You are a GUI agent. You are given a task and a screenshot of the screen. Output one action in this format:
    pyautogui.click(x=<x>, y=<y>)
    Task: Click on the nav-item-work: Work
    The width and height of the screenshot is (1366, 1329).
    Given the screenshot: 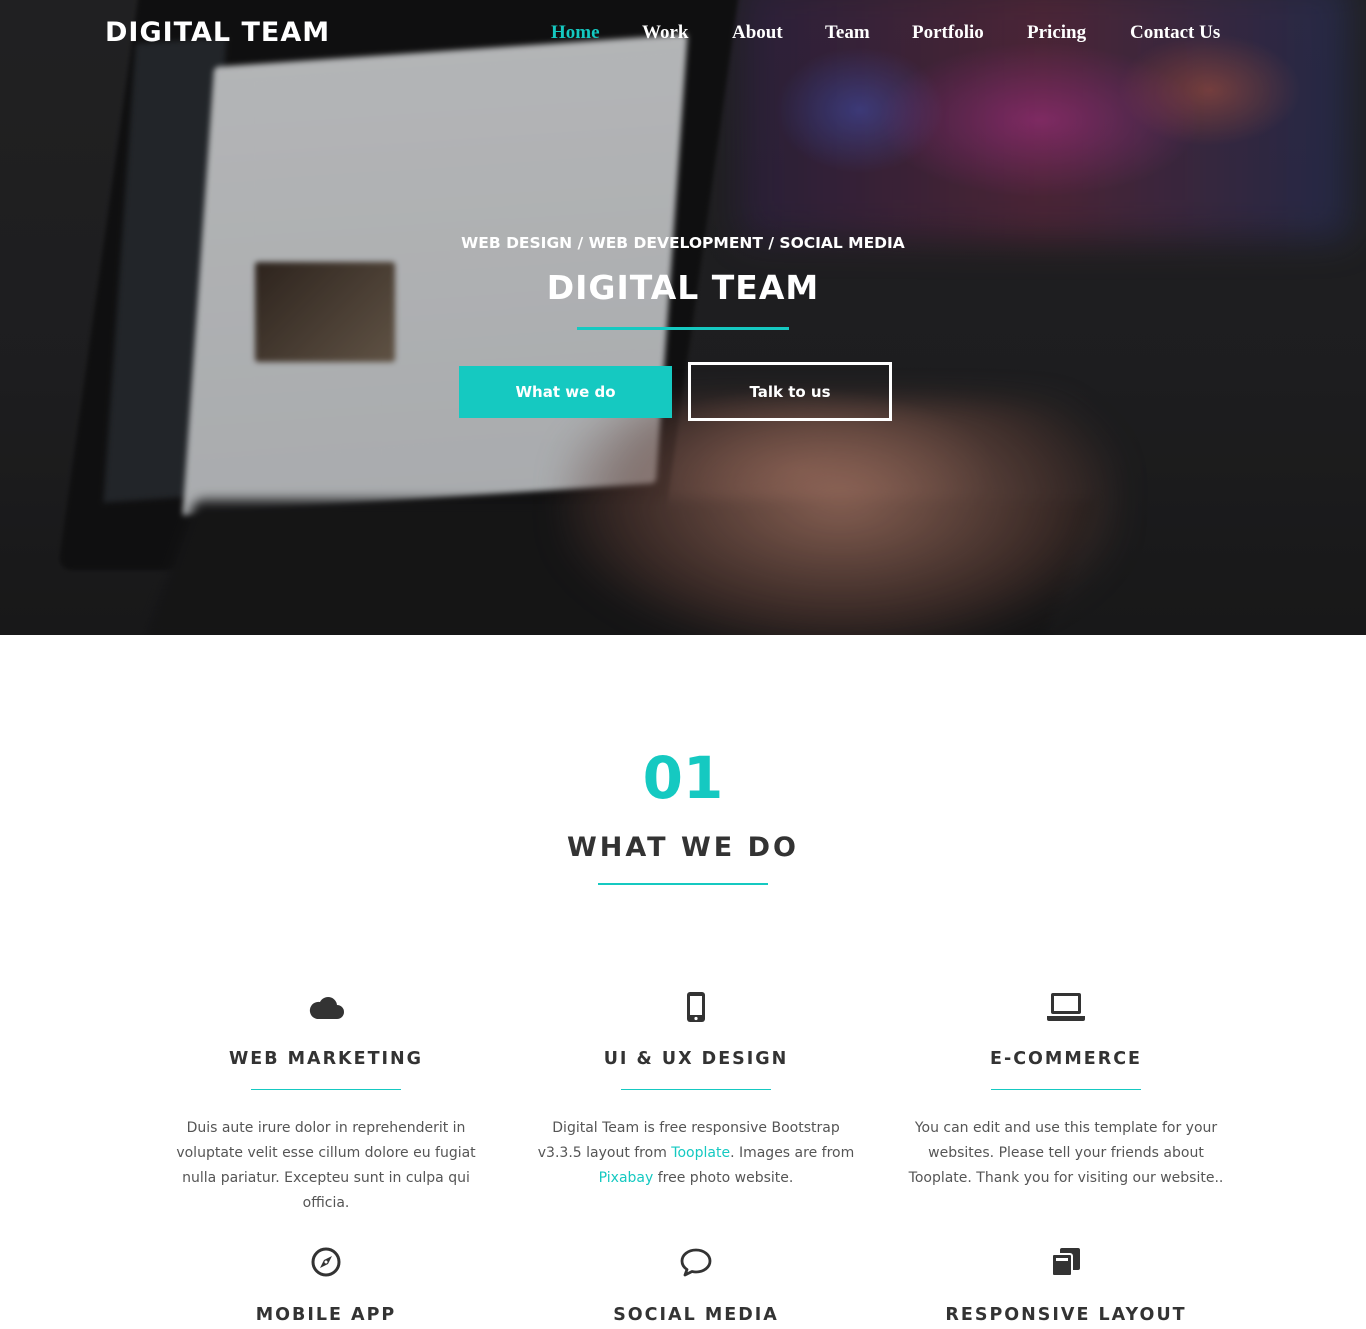 What is the action you would take?
    pyautogui.click(x=665, y=33)
    